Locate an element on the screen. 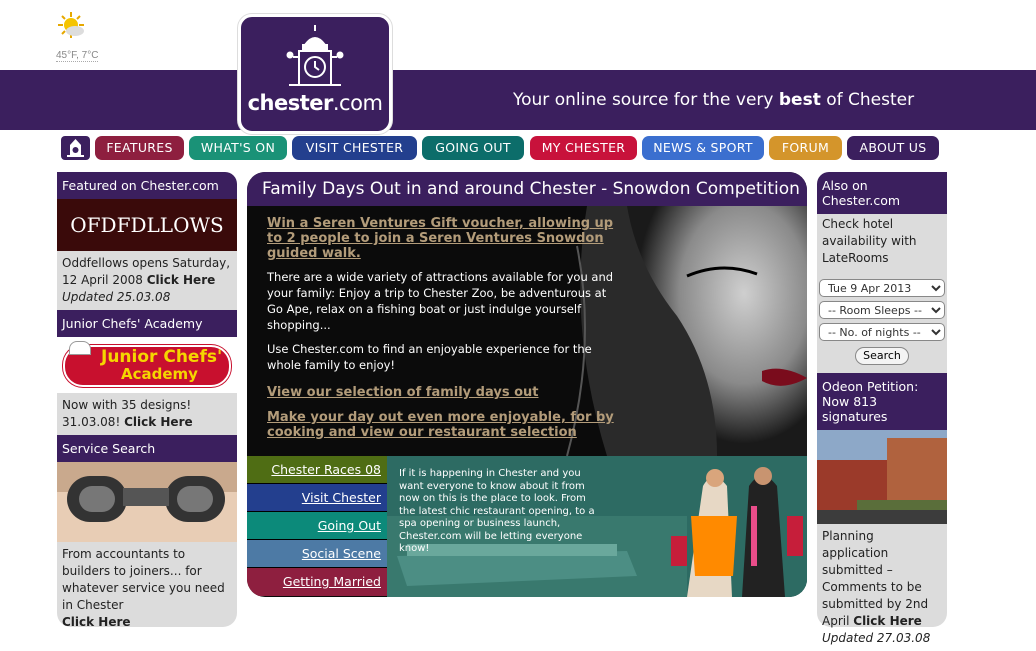  link-social-scene: Social Scene is located at coordinates (317, 554).